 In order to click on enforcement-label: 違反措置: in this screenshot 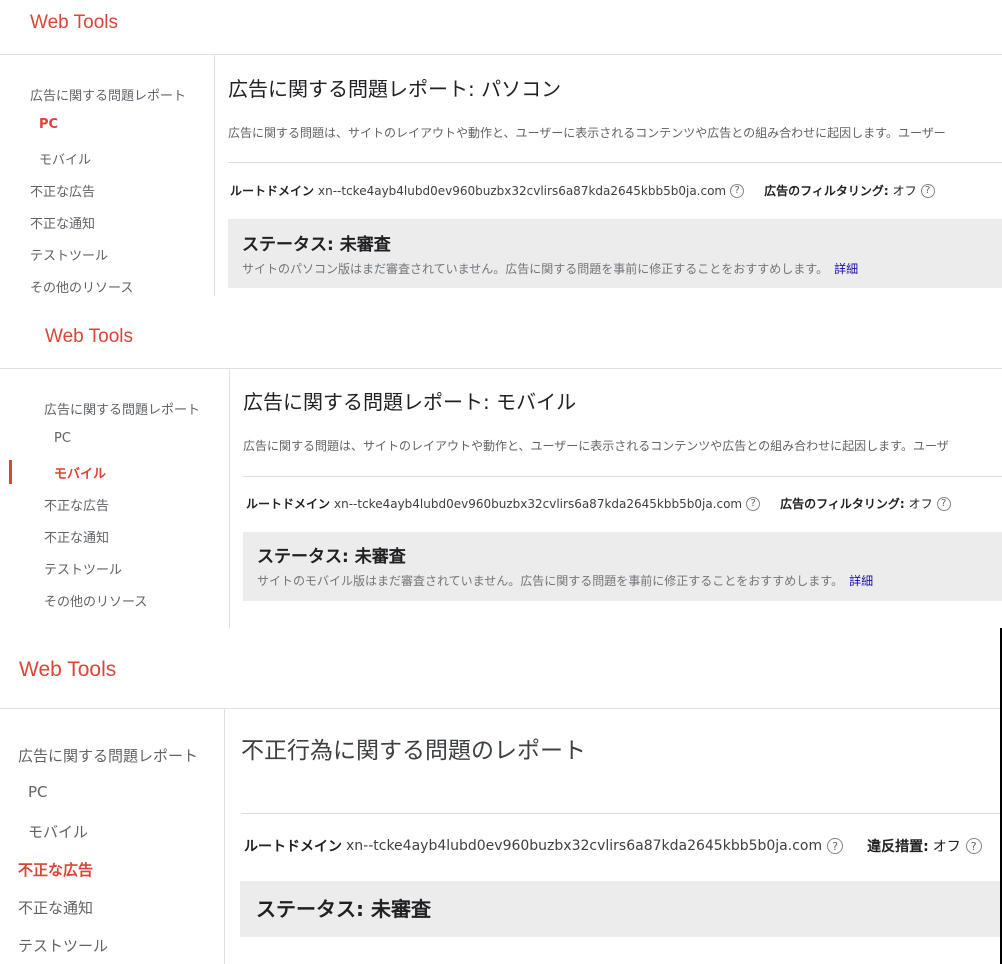, I will do `click(898, 847)`.